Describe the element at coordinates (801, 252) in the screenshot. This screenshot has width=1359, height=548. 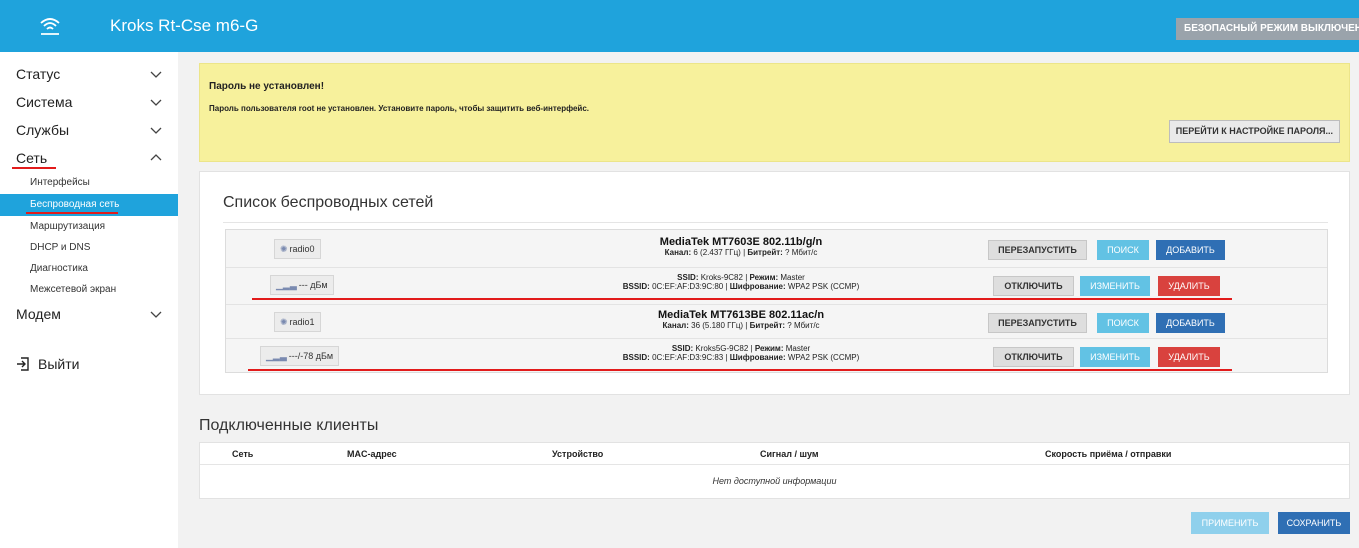
I see `bitrate-value: ? Мбит/с` at that location.